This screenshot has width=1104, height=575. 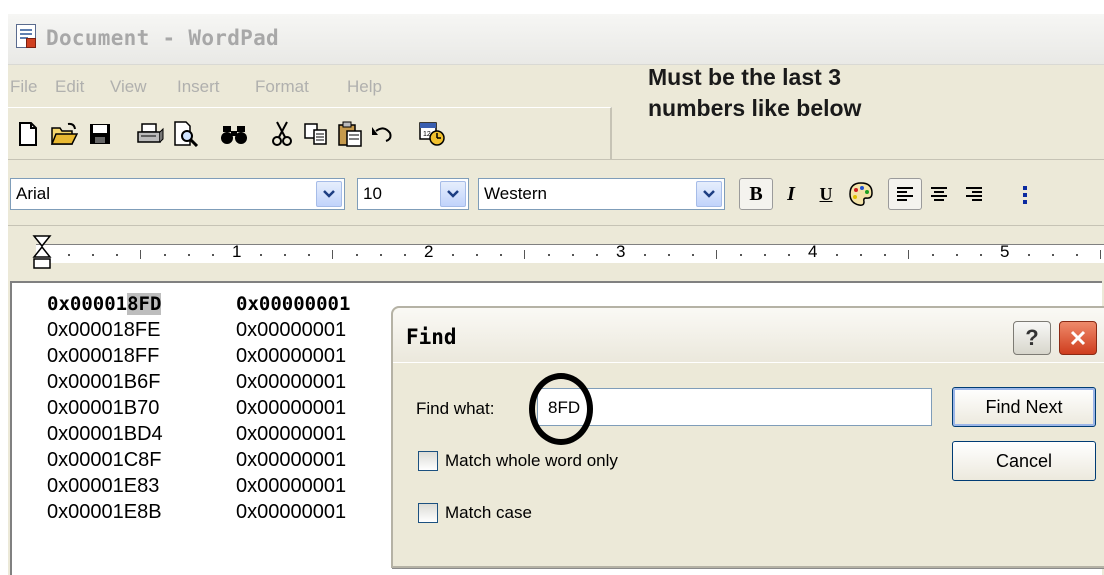 I want to click on find-what-label: Find what:, so click(x=455, y=408).